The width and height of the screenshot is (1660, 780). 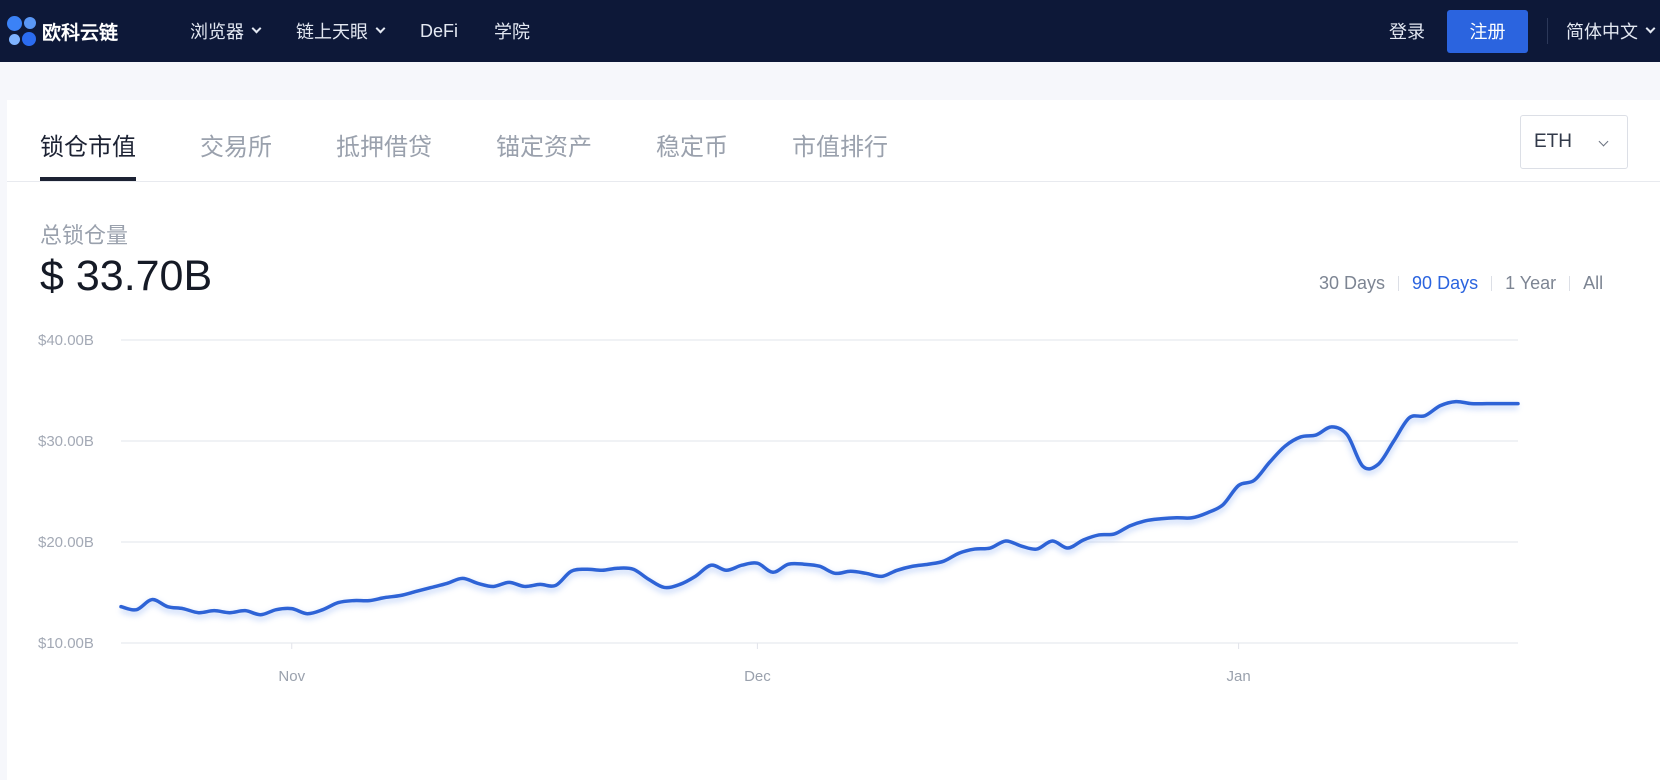 I want to click on x-axis: Nov Dec Jan, so click(x=764, y=664).